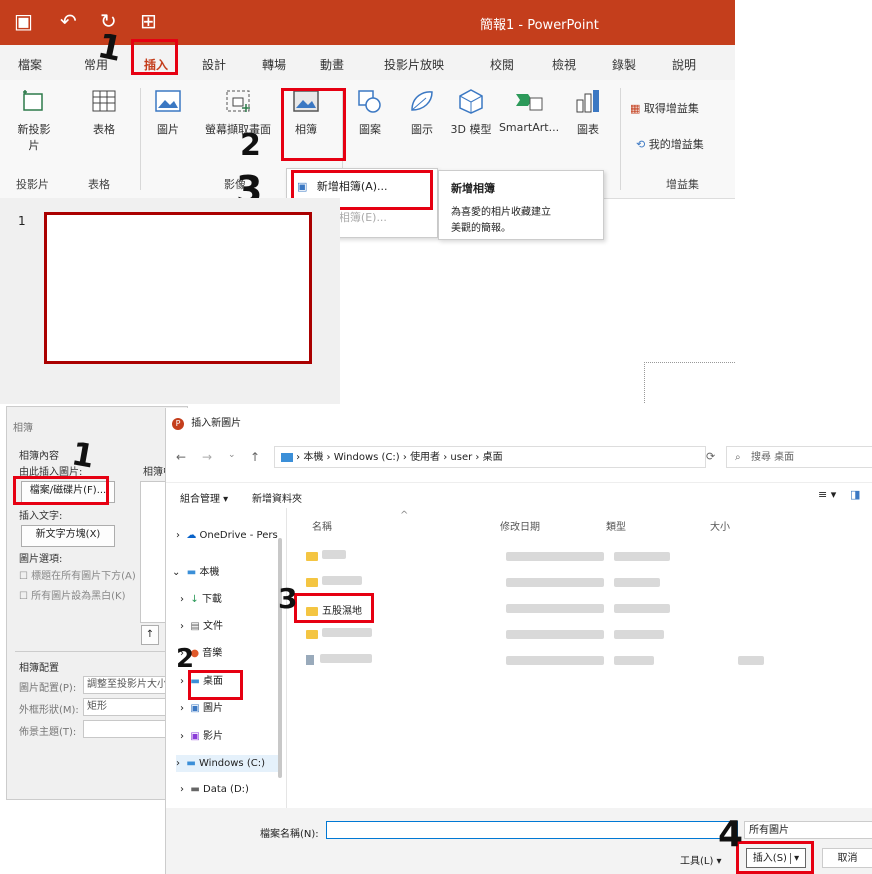  Describe the element at coordinates (72, 594) in the screenshot. I see `all-bw-checkbox: ☐ 所有圖片設為黑白(K)` at that location.